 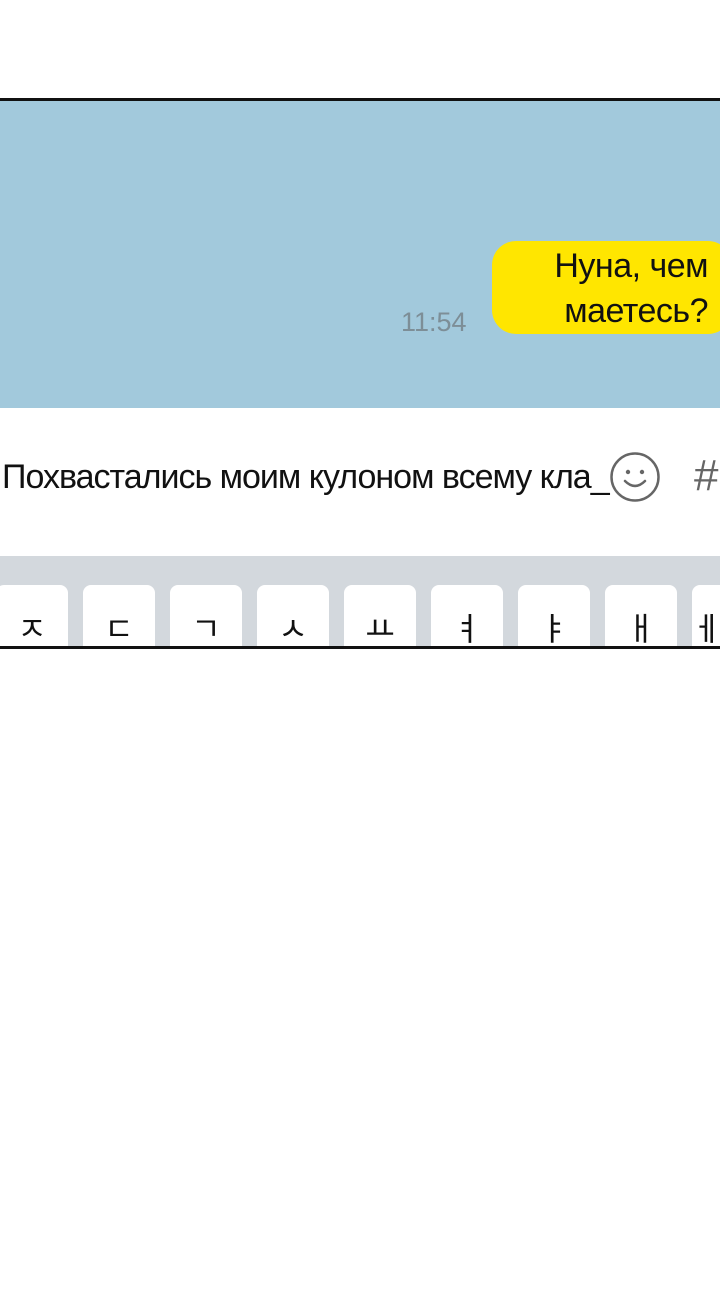 What do you see at coordinates (598, 289) in the screenshot?
I see `message-text: Нуна, чем маетесь?` at bounding box center [598, 289].